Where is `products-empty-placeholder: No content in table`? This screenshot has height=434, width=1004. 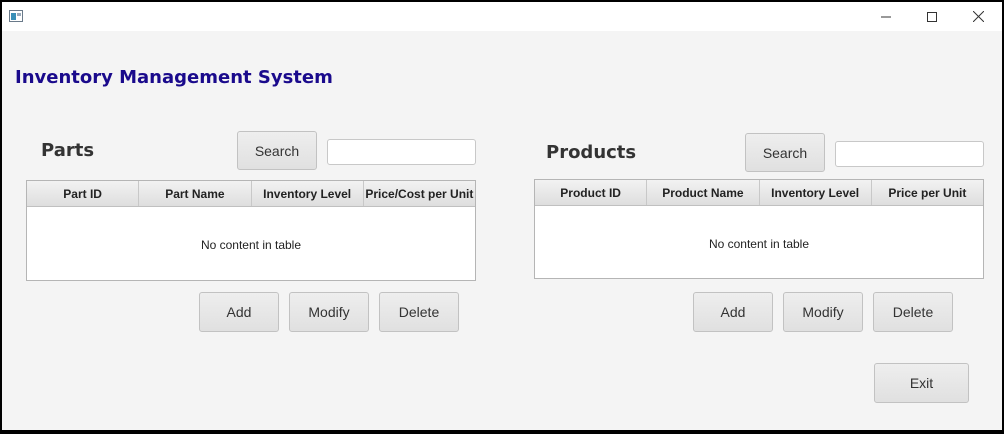
products-empty-placeholder: No content in table is located at coordinates (759, 244).